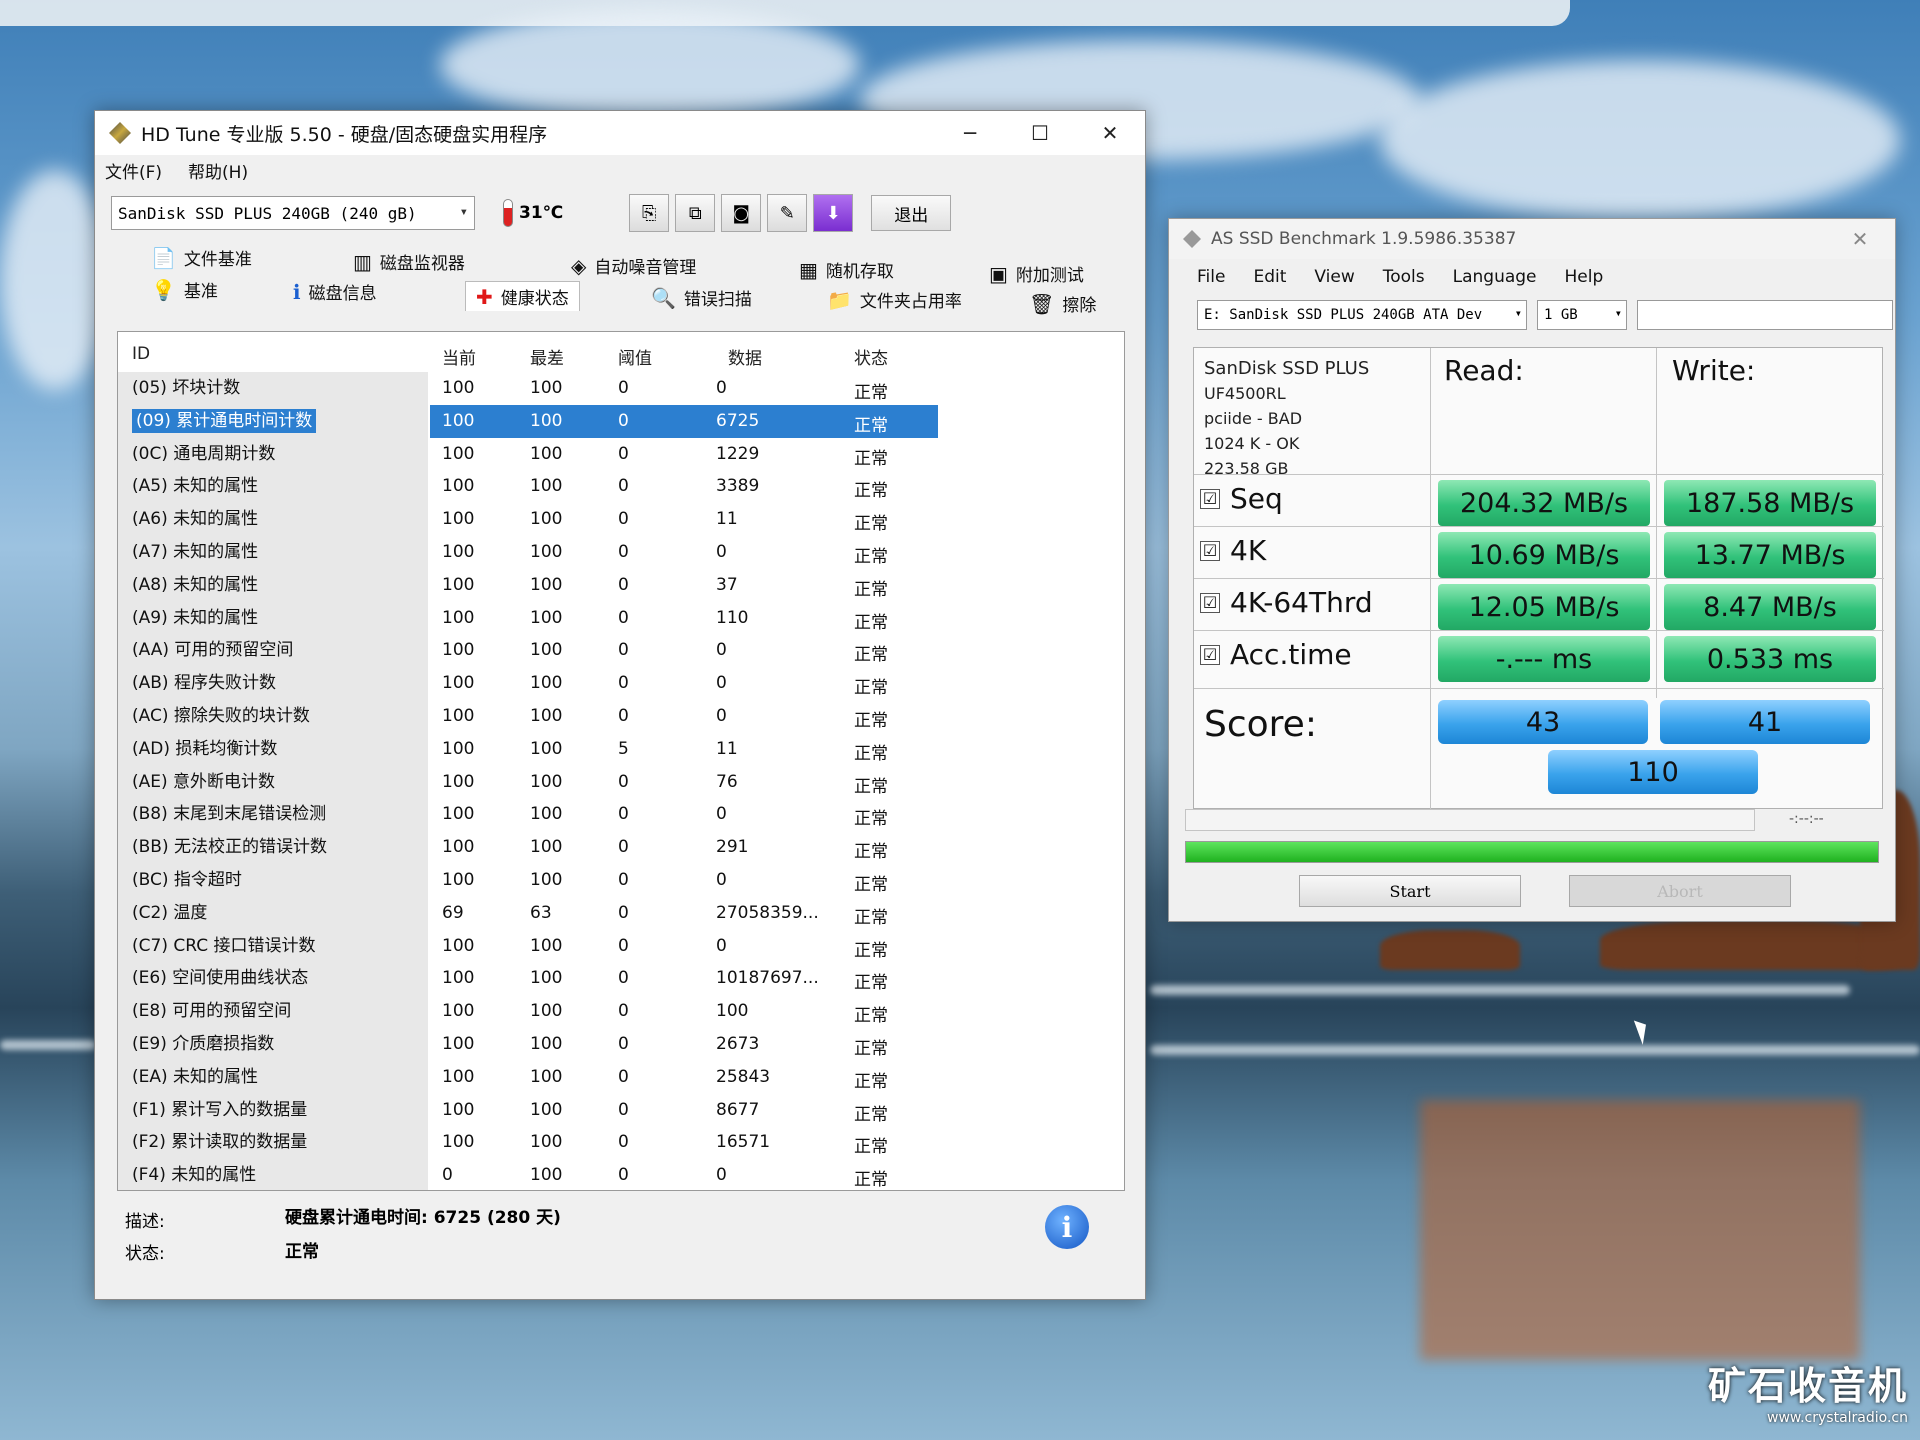 This screenshot has height=1440, width=1920. What do you see at coordinates (1062, 304) in the screenshot?
I see `tab-erase: 🗑 擦除` at bounding box center [1062, 304].